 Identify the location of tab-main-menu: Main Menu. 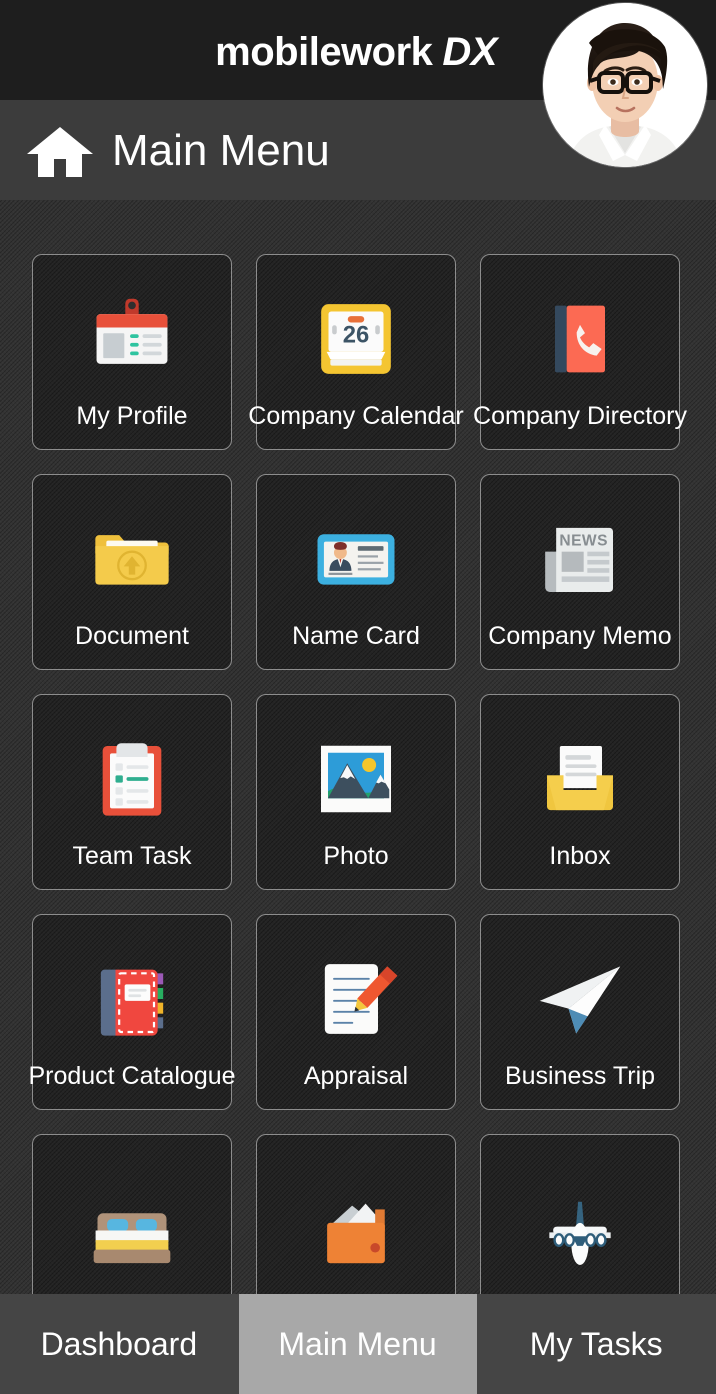
(358, 1344).